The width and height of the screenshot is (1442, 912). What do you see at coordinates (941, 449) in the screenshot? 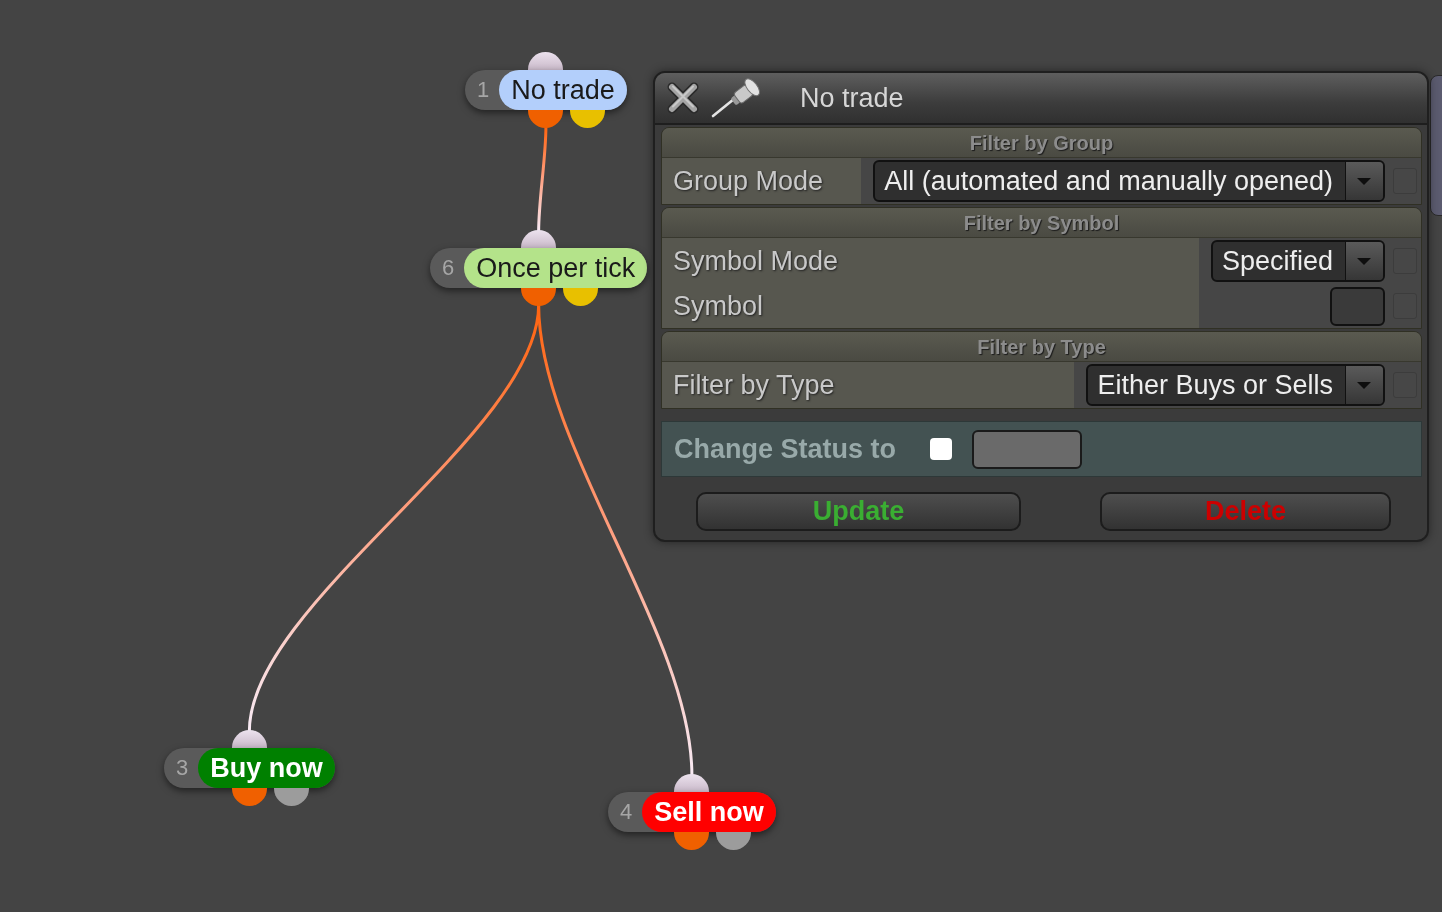
I see `status-checkbox` at bounding box center [941, 449].